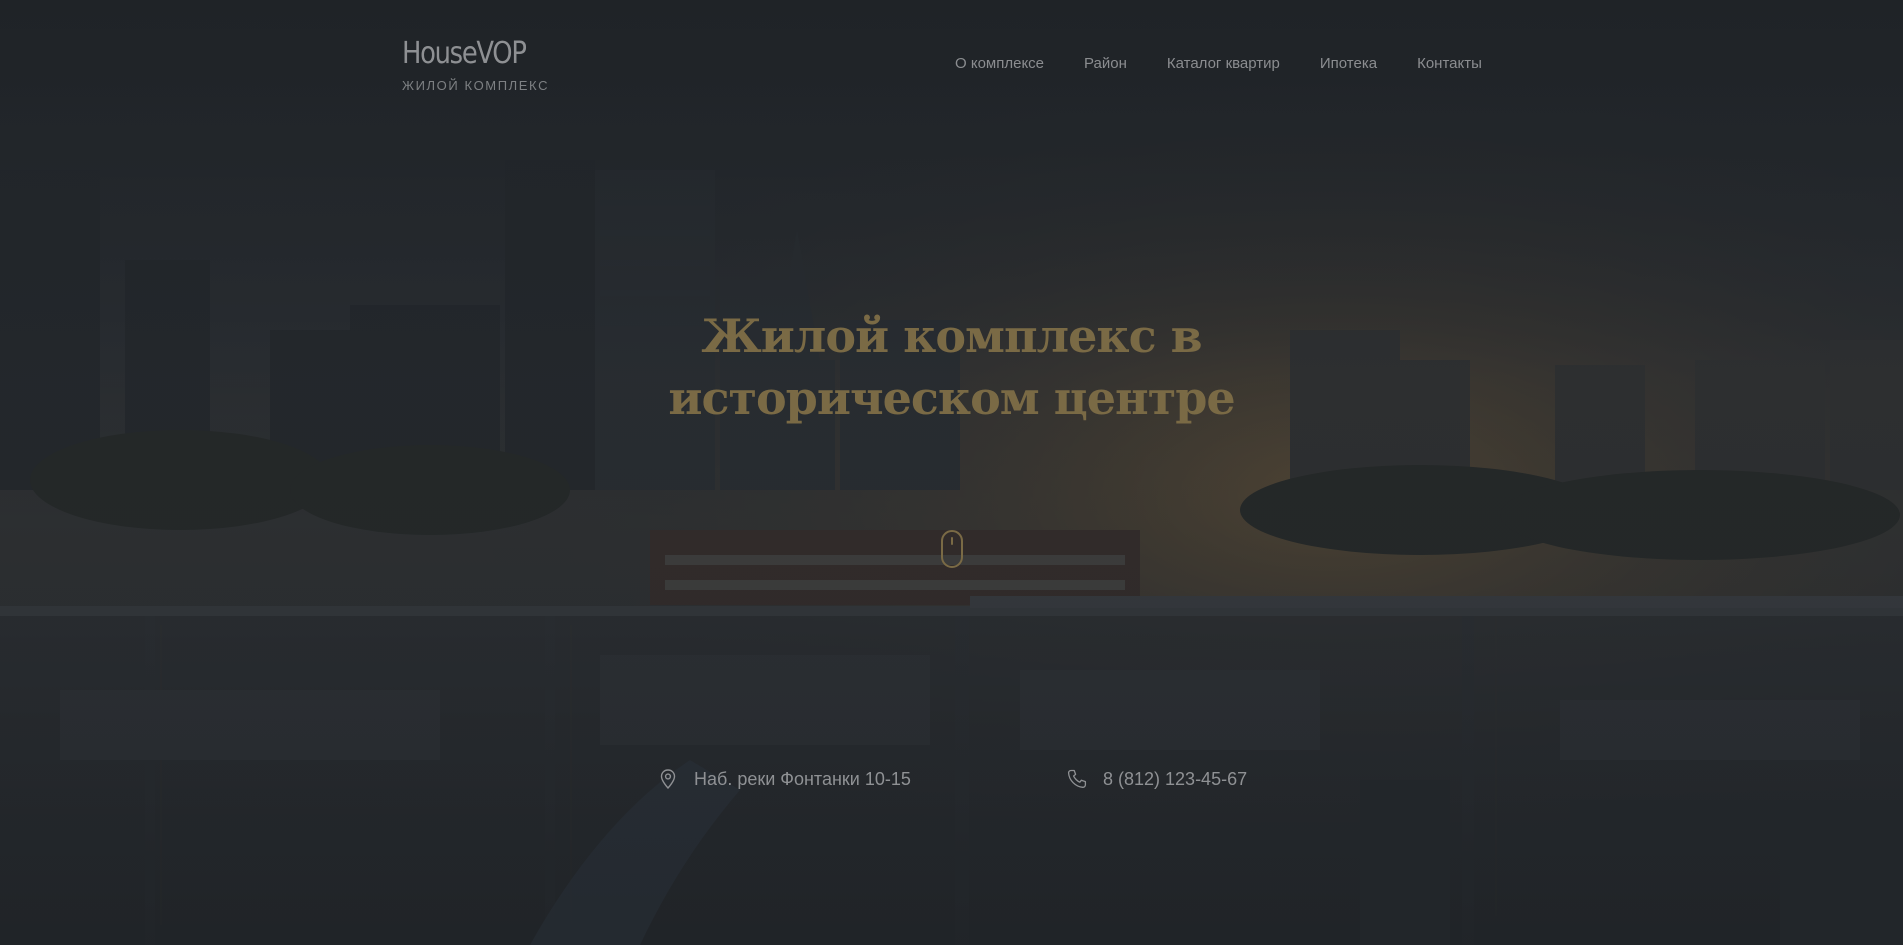 Image resolution: width=1903 pixels, height=945 pixels. I want to click on nav-item-contacts: Контакты, so click(1449, 64).